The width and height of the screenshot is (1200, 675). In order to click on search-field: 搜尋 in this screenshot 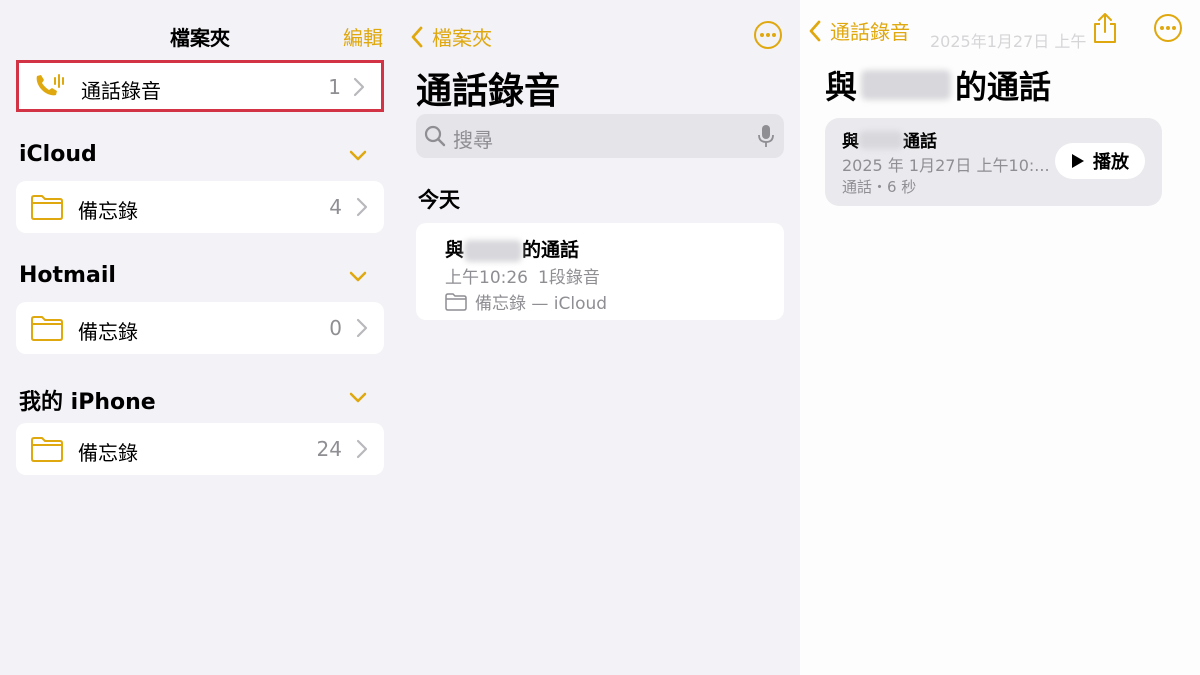, I will do `click(600, 136)`.